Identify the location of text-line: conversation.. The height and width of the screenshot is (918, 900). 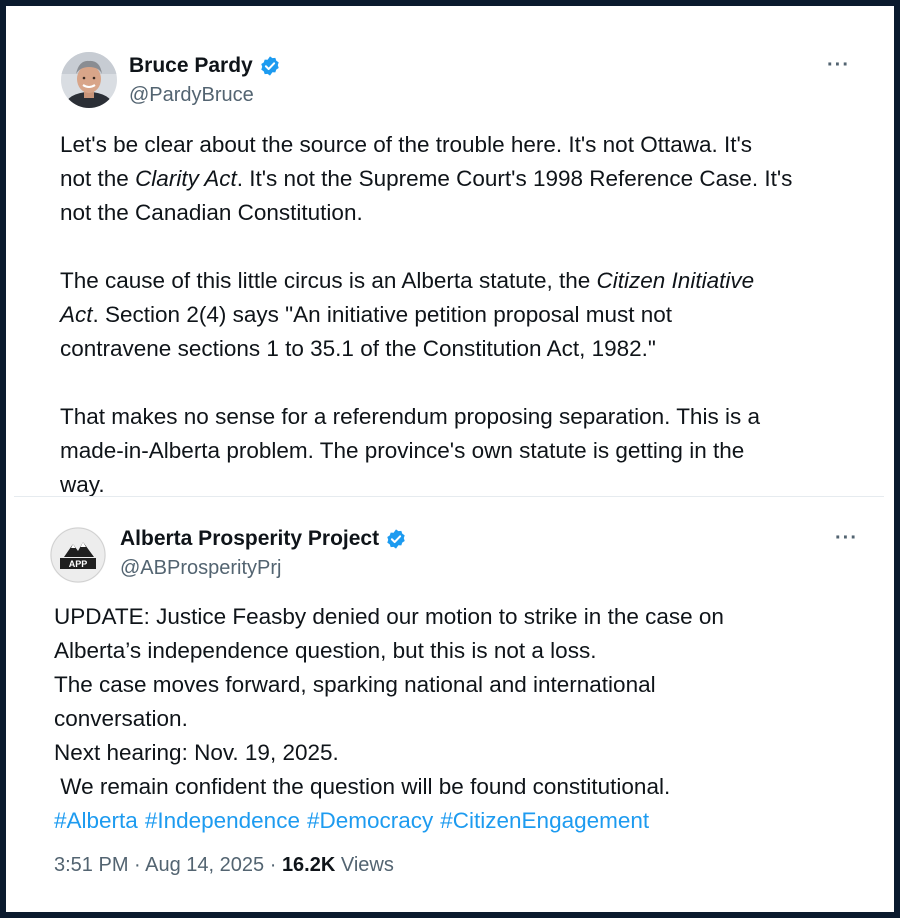
(121, 718).